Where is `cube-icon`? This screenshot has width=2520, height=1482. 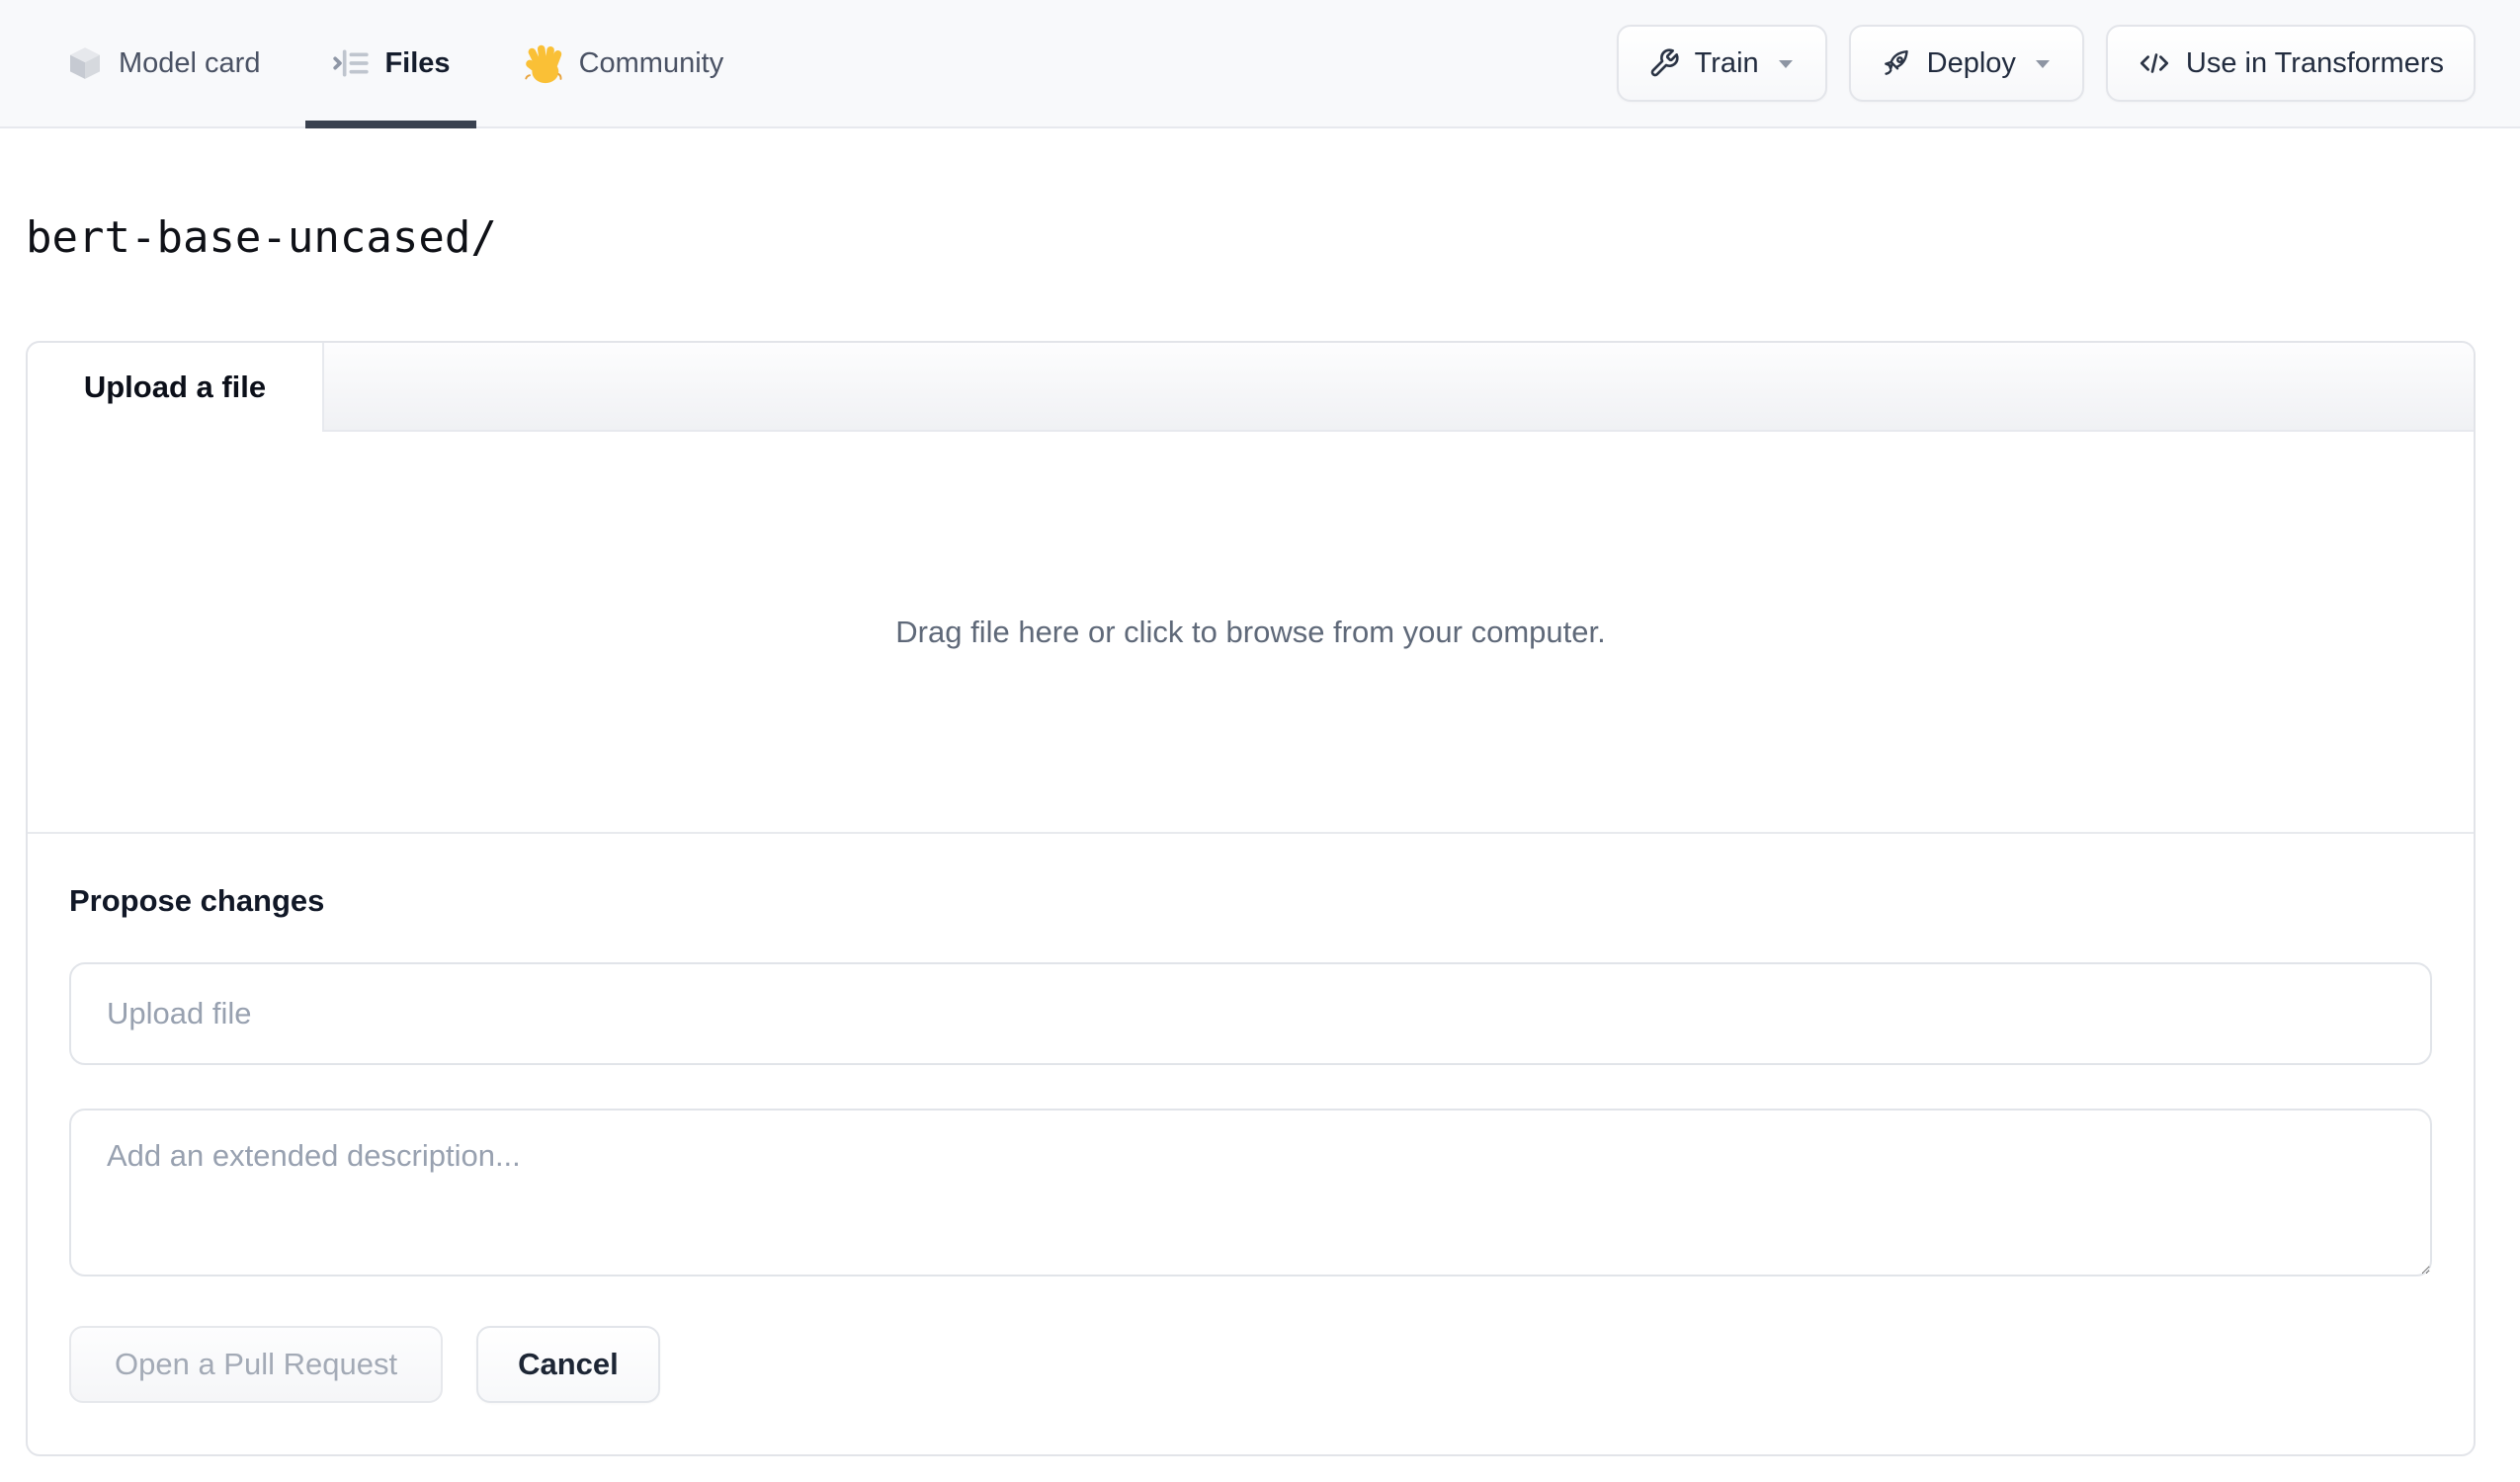
cube-icon is located at coordinates (85, 63).